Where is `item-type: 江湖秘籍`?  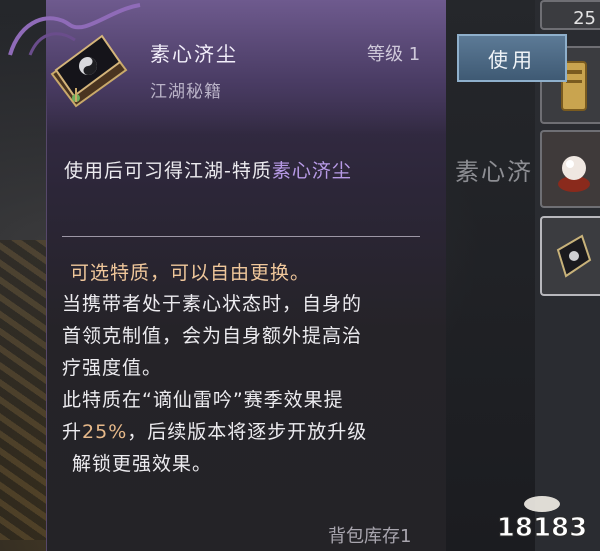
item-type: 江湖秘籍 is located at coordinates (186, 92).